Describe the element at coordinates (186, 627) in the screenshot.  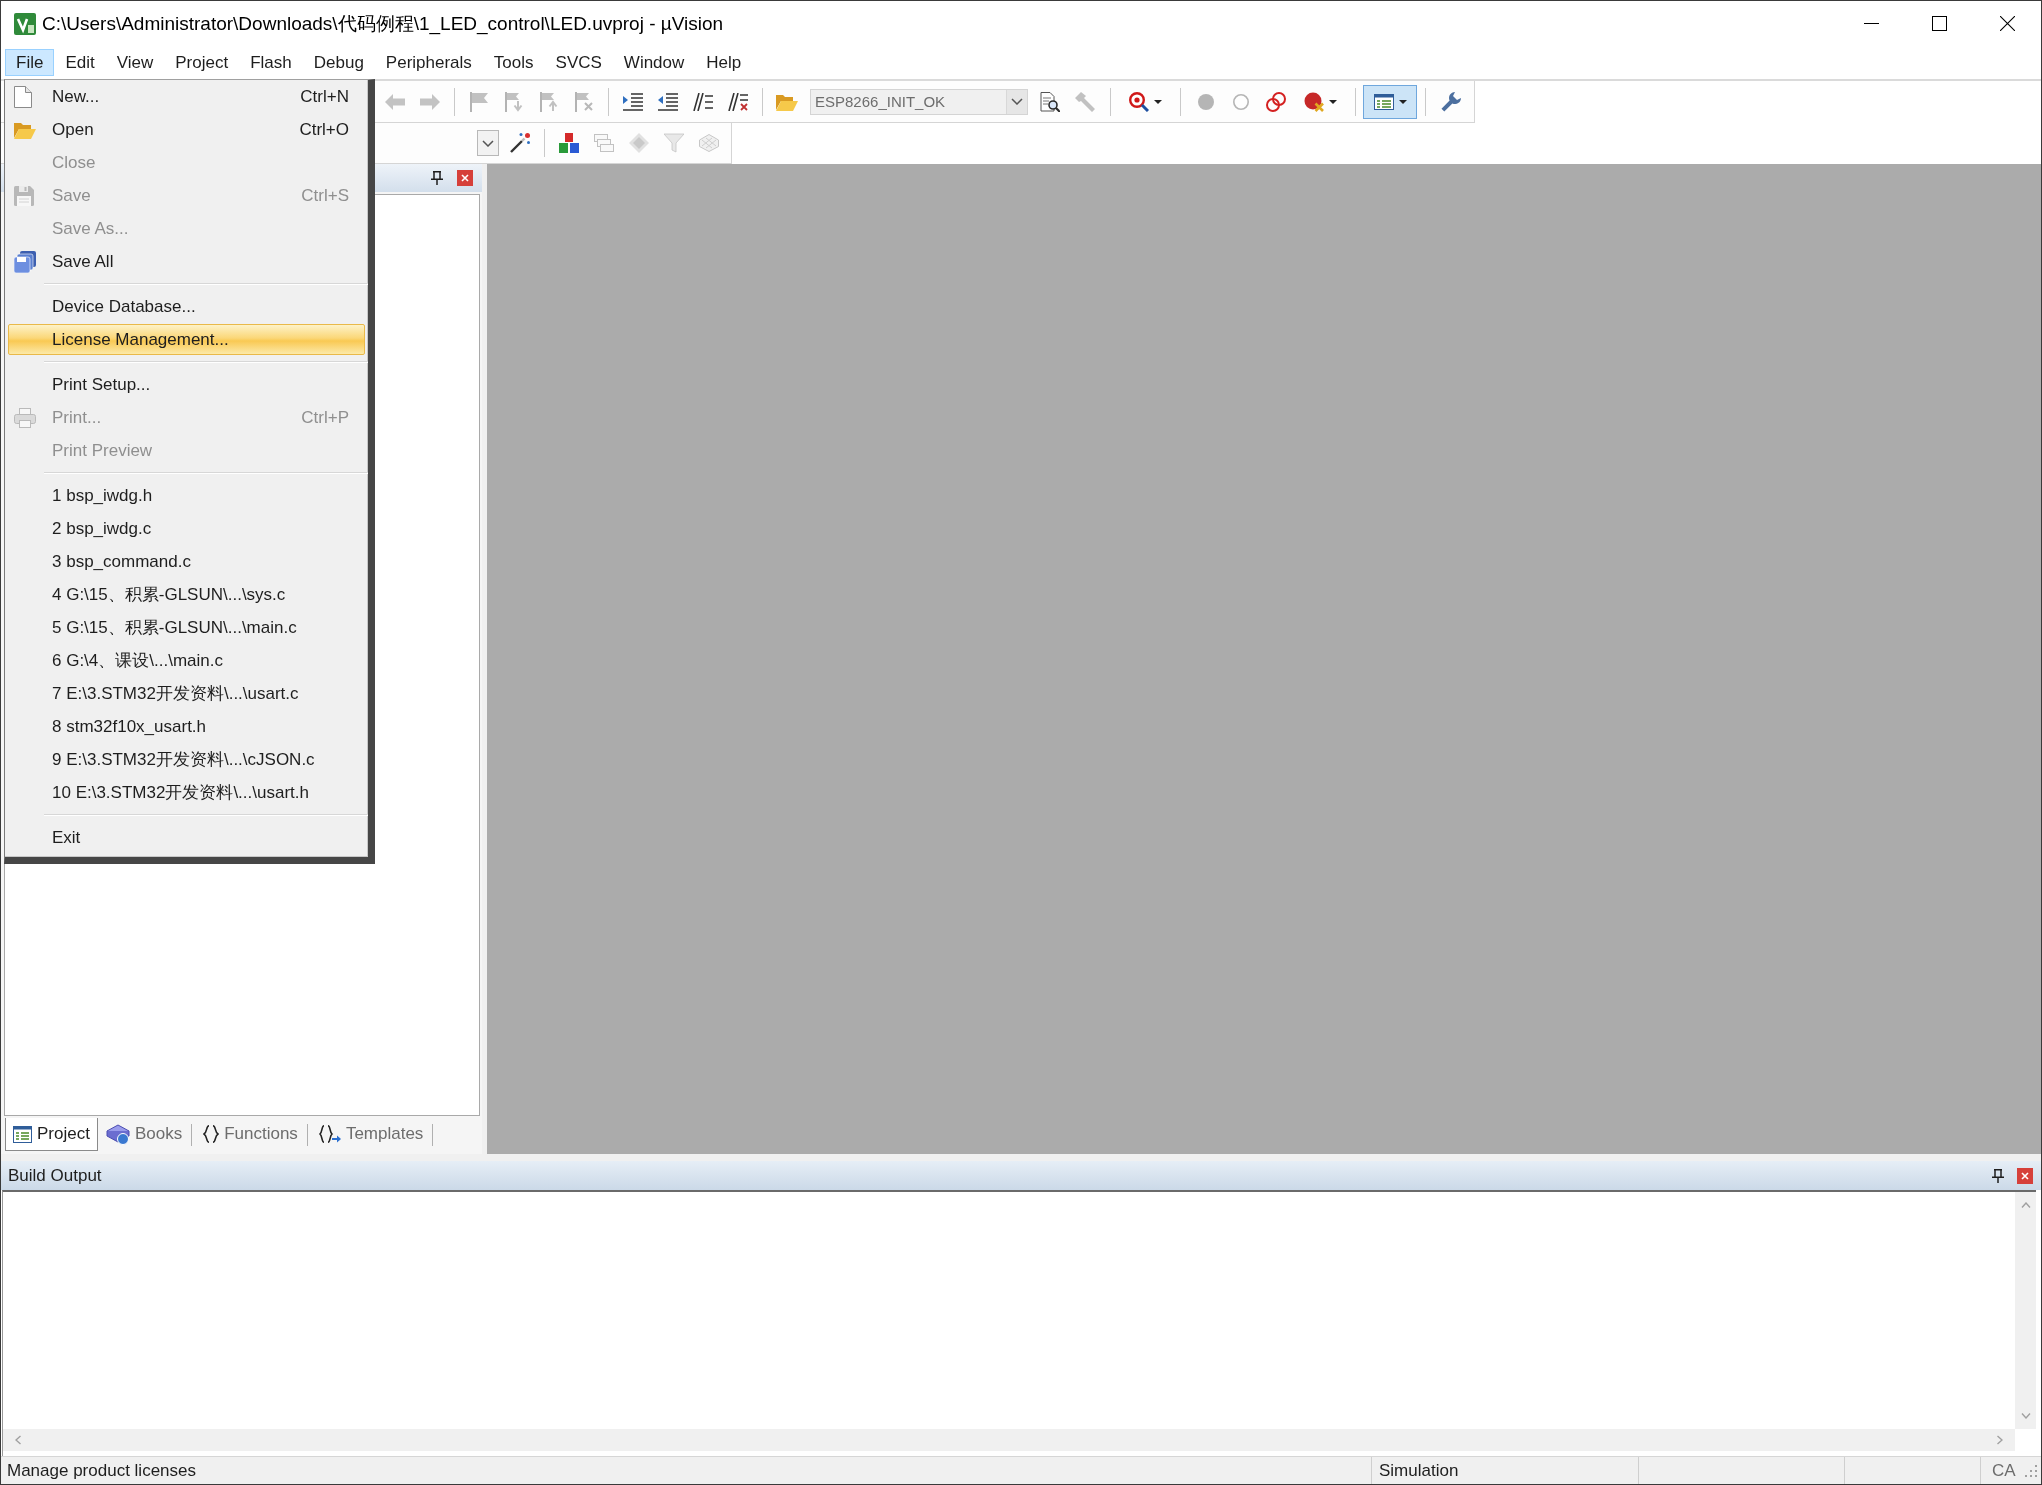
I see `menu-item: 5 G:\15、积累-GLSUN\...\main.c` at that location.